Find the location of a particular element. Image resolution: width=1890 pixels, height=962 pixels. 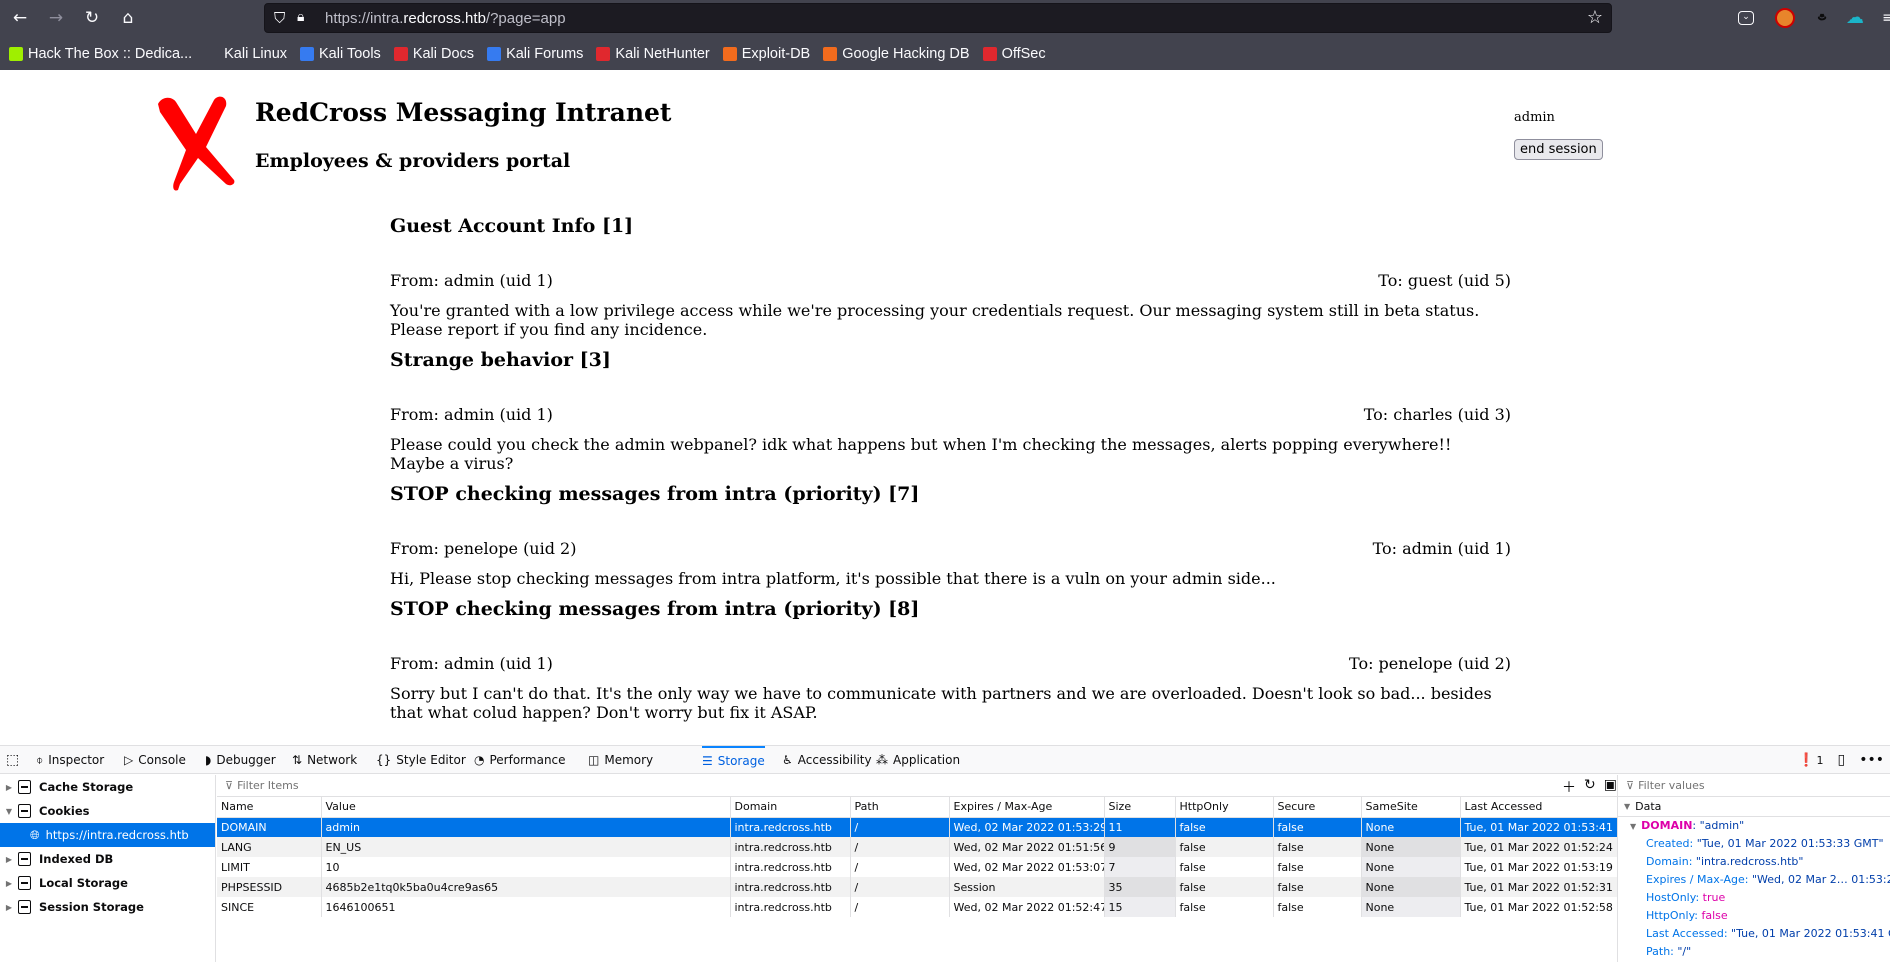

reload-icon: ↻ is located at coordinates (92, 18).